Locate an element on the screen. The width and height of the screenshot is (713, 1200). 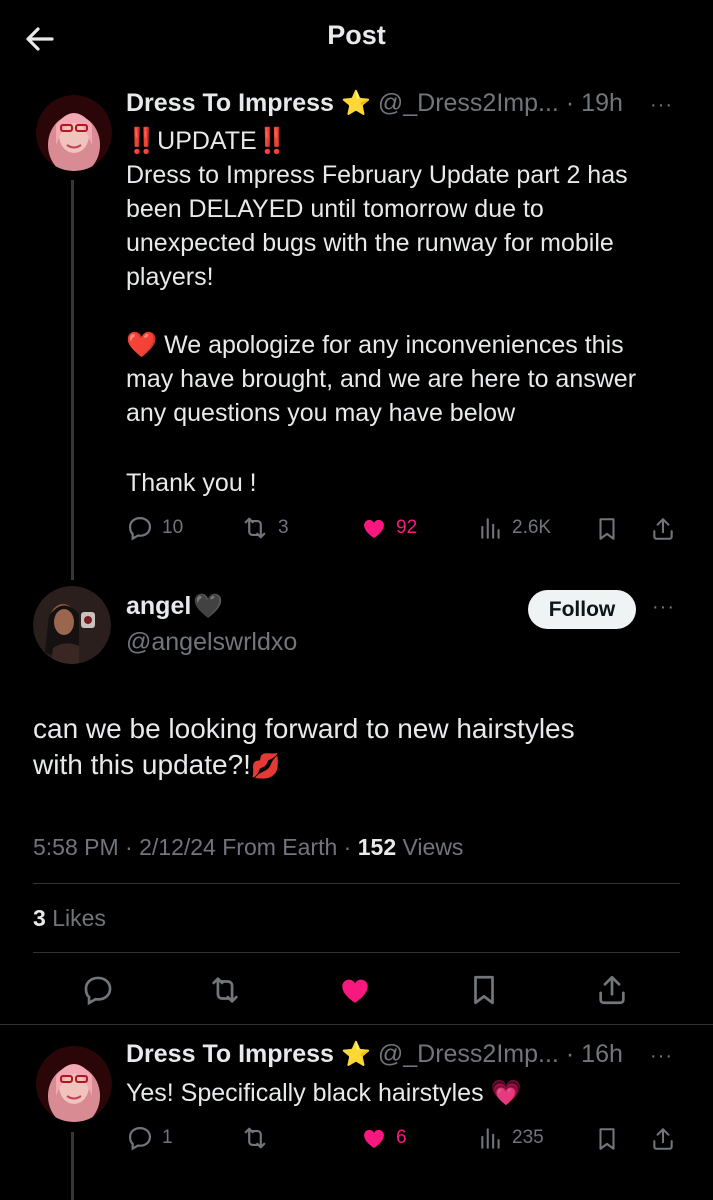
reply-button: 10 is located at coordinates (154, 528).